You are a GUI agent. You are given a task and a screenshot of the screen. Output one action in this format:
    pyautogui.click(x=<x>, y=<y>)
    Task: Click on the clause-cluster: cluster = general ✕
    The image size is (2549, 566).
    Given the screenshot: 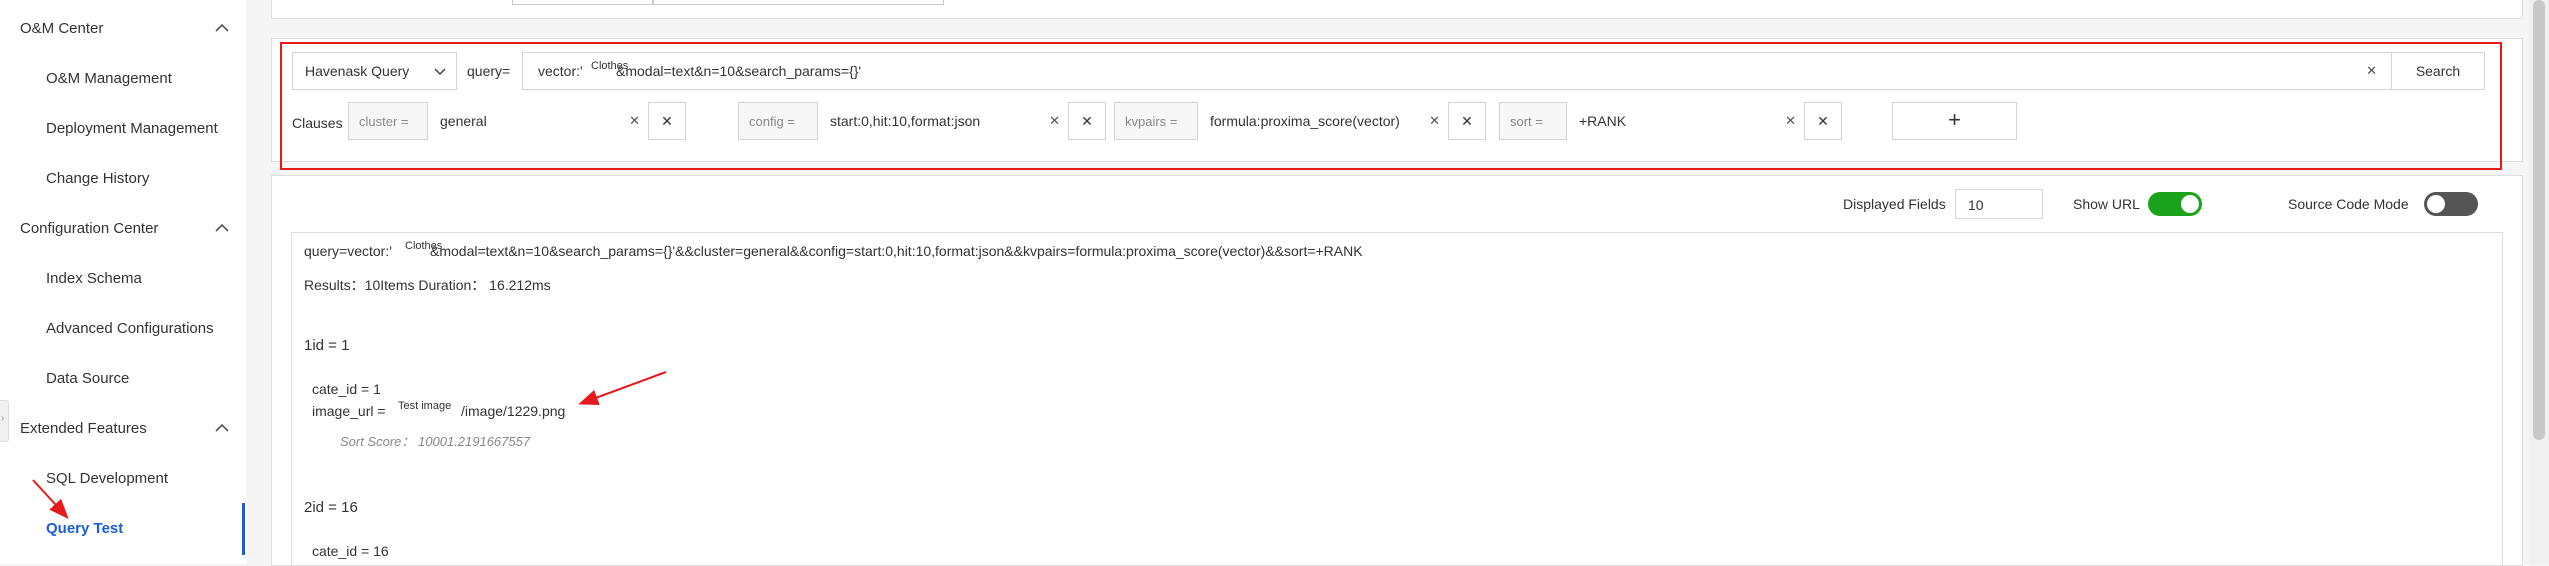 What is the action you would take?
    pyautogui.click(x=499, y=121)
    